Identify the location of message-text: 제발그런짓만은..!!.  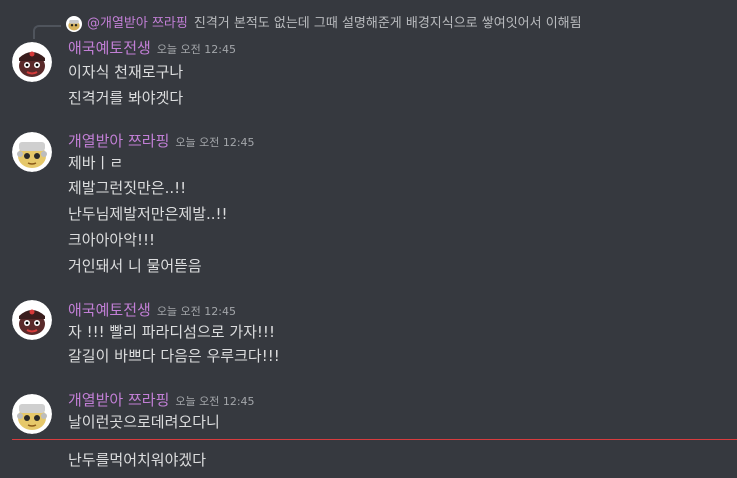
(127, 188).